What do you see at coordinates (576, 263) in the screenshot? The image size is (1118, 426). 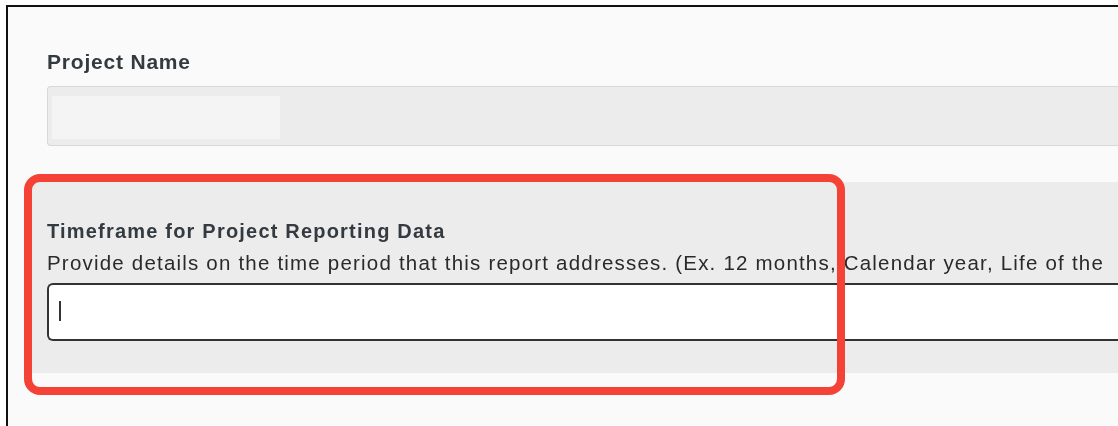 I see `field-description: Provide details on the time period that this report addresses. (Ex. 12 months, Calendar year, Life of the` at bounding box center [576, 263].